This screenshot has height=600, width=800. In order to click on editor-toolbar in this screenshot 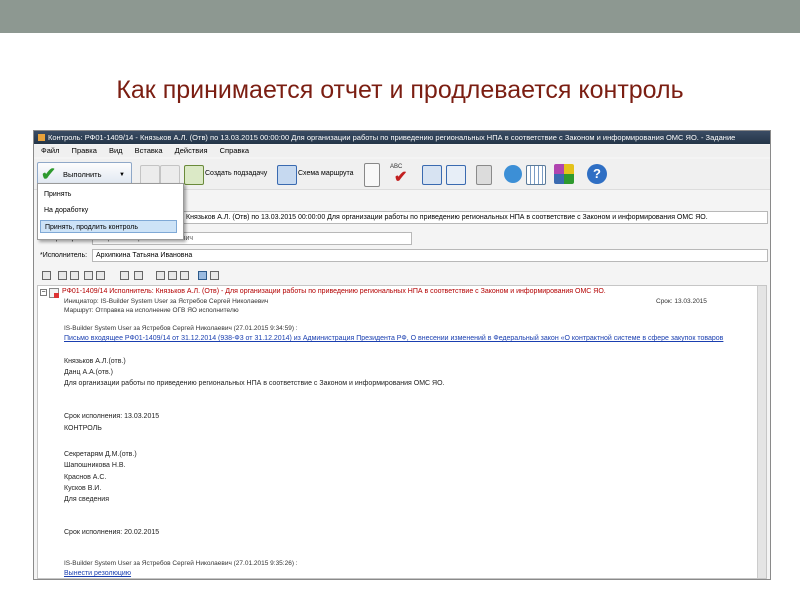, I will do `click(402, 276)`.